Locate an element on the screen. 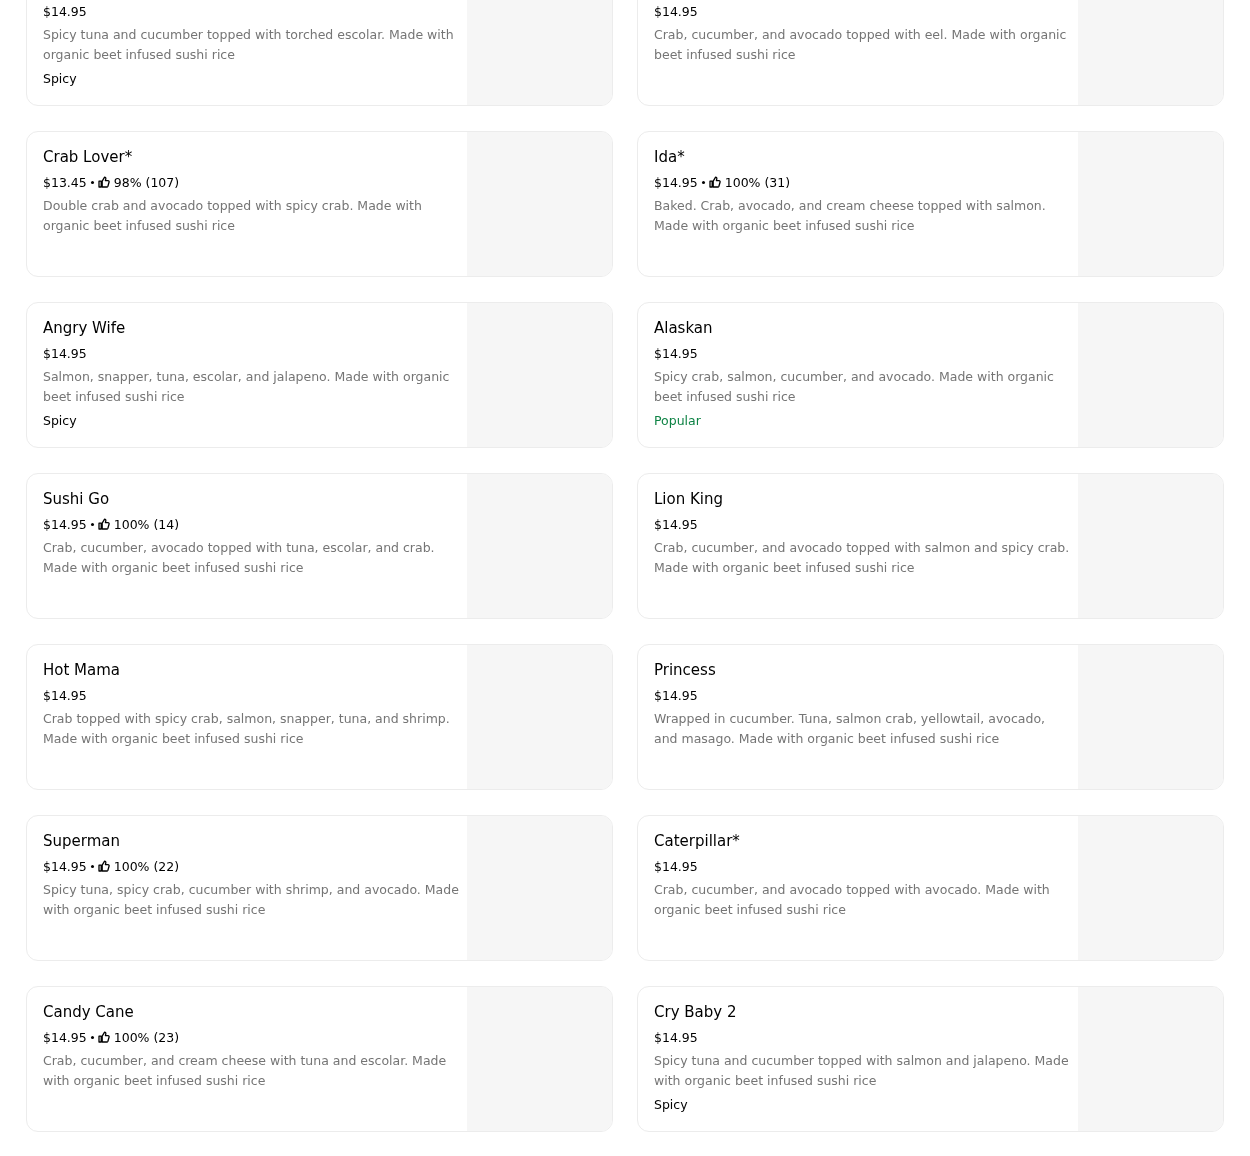 The image size is (1250, 1156). item-description: Spicy tuna and cucumber topped with salmon and jalapeno. Made with organic beet infused sushi rice is located at coordinates (862, 1071).